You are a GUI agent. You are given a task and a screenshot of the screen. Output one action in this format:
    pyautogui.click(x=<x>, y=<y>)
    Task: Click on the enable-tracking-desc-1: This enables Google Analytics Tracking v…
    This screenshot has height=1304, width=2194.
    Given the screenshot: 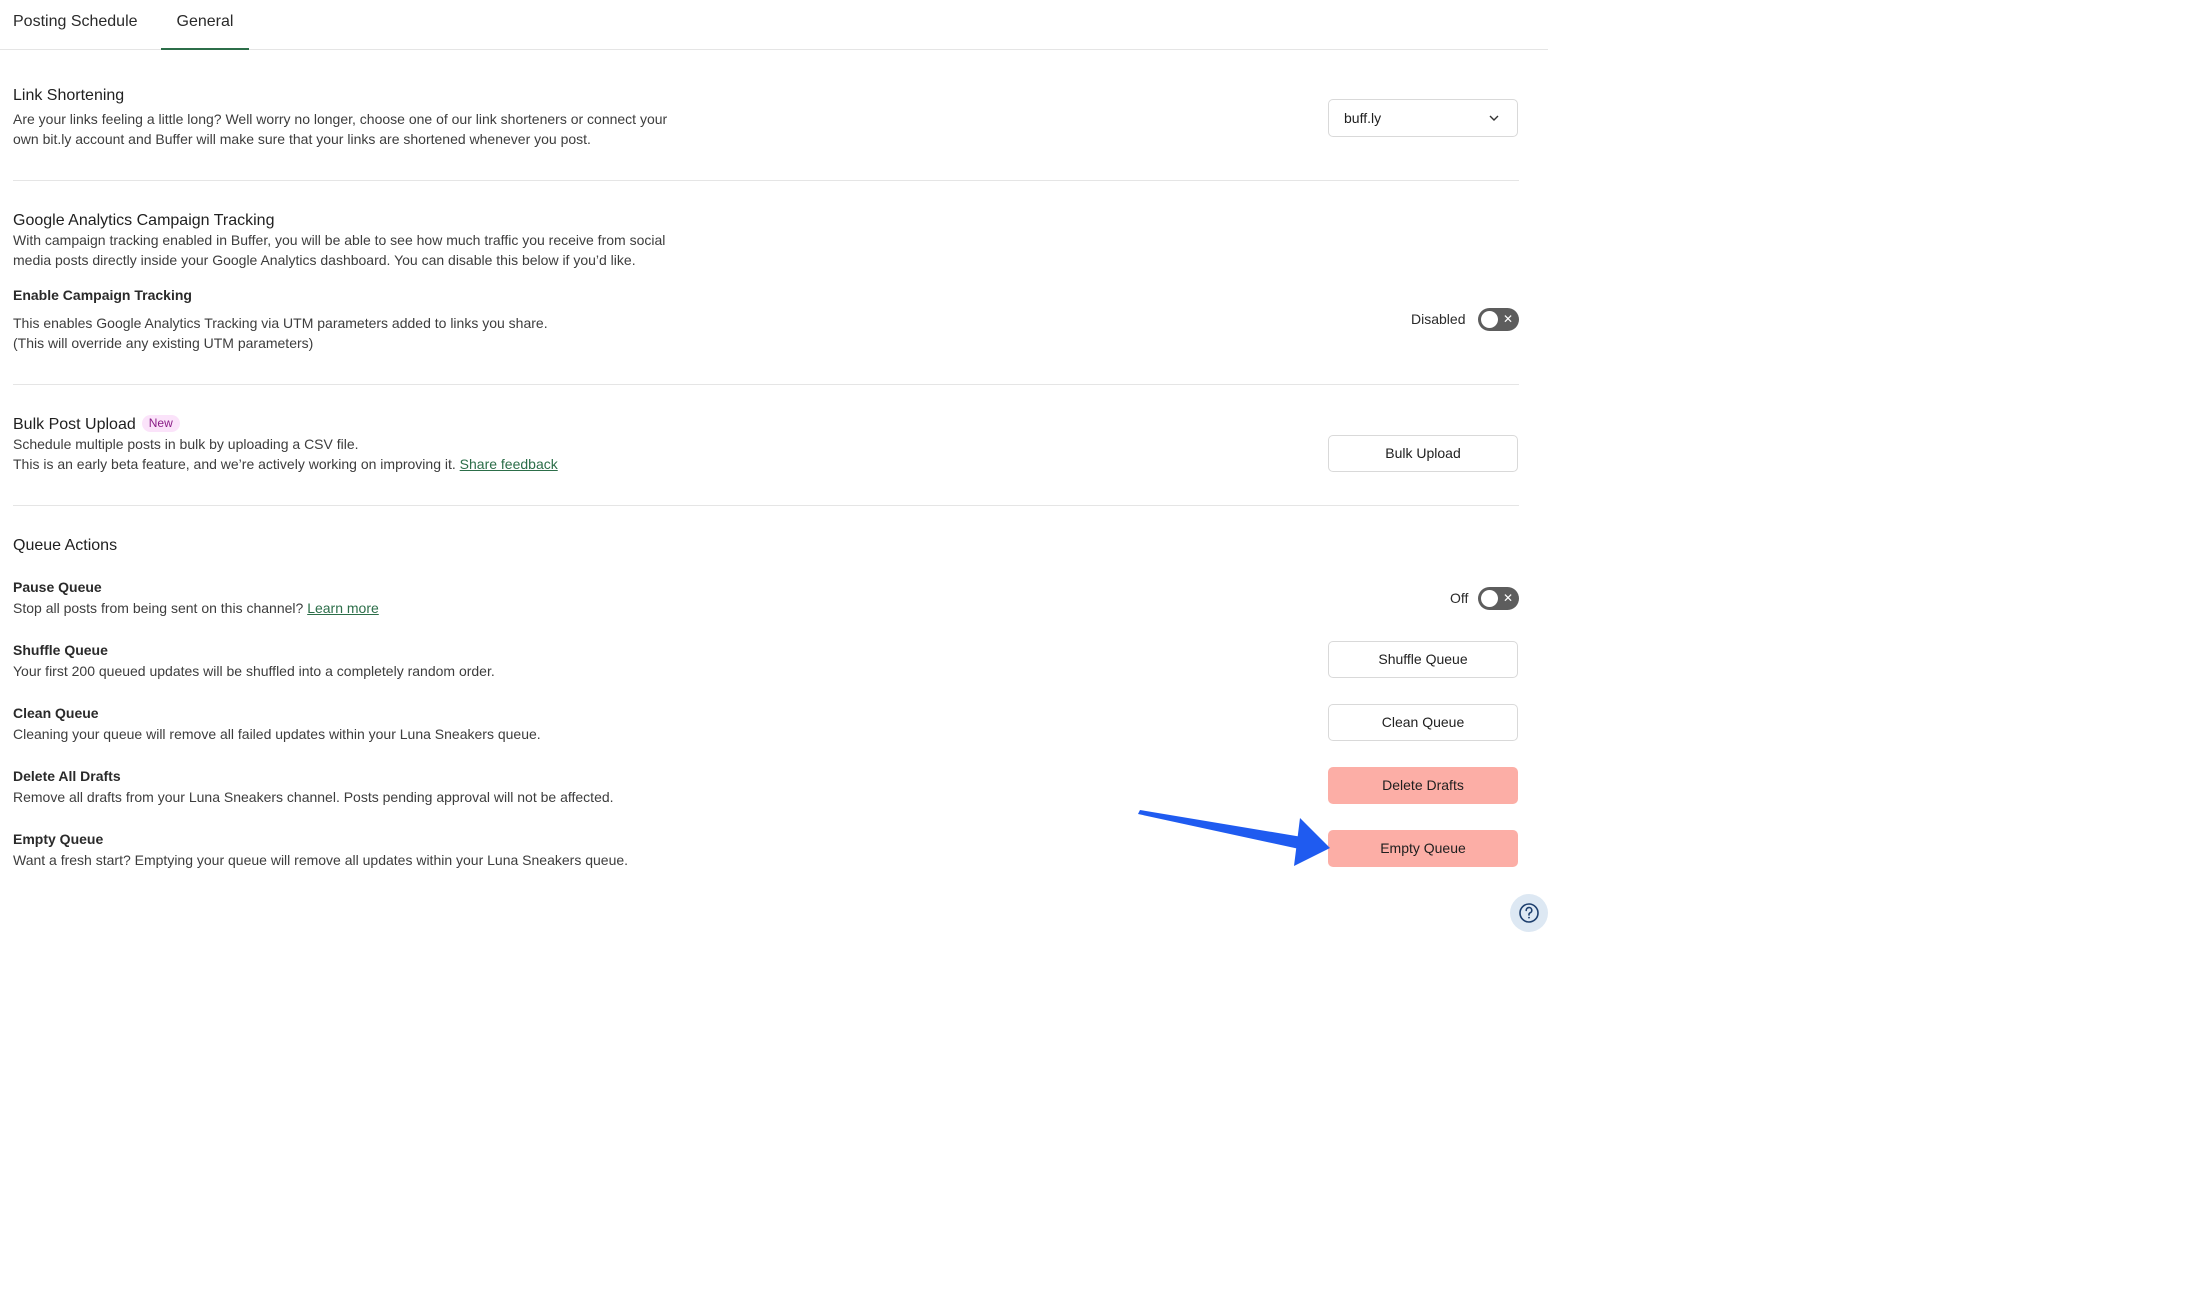 What is the action you would take?
    pyautogui.click(x=280, y=323)
    